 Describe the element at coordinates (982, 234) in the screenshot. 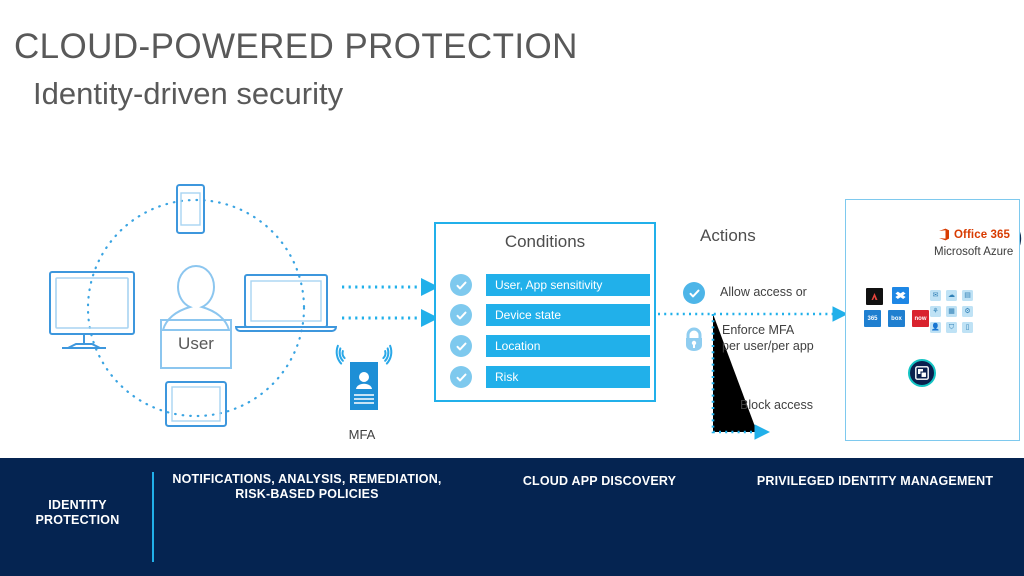

I see `office365-label: Office 365` at that location.